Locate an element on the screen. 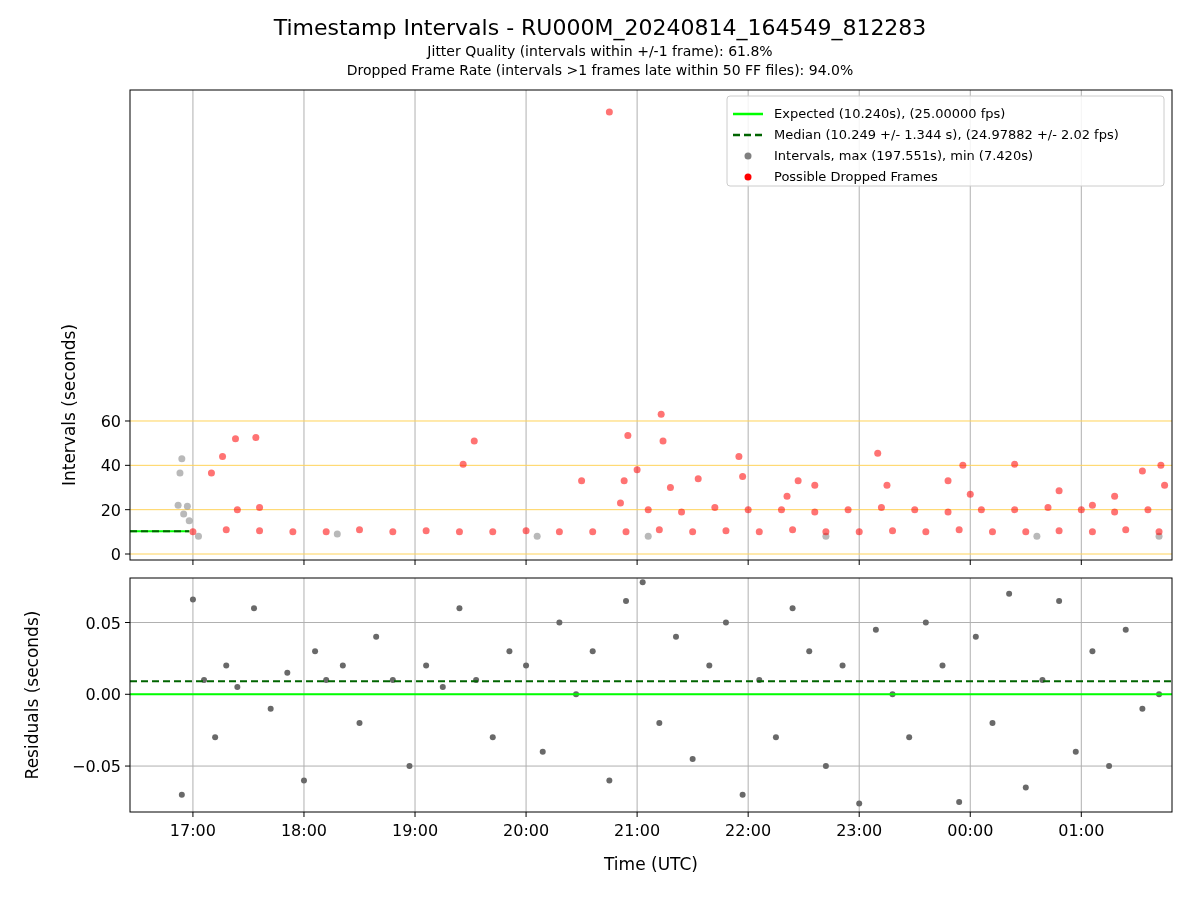 The height and width of the screenshot is (900, 1200). legend-label: Median (10.249 +/- 1.344 s), (24.97882 +/- 2.02 fps) is located at coordinates (946, 134).